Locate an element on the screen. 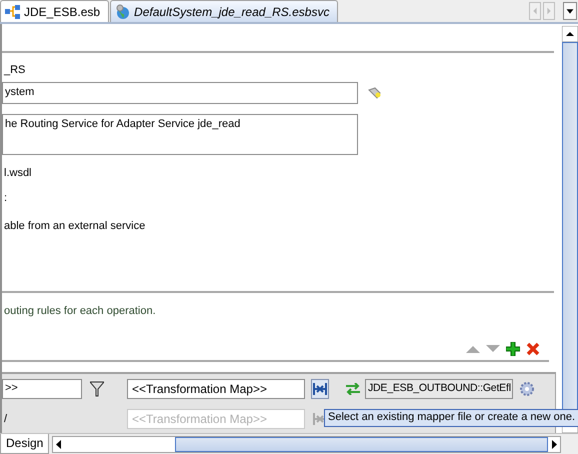 The width and height of the screenshot is (578, 454). move-down-icon is located at coordinates (493, 349).